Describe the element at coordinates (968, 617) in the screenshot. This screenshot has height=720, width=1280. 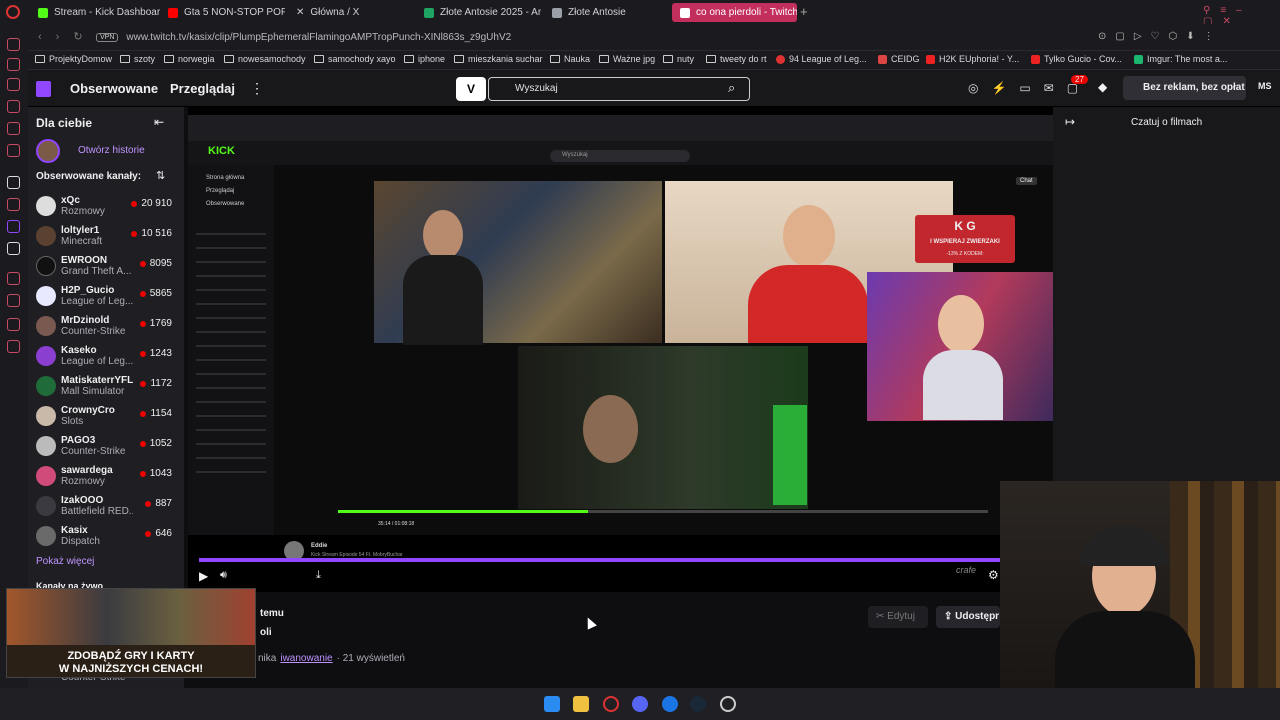
I see `share-button: ⇪ Udostępr` at that location.